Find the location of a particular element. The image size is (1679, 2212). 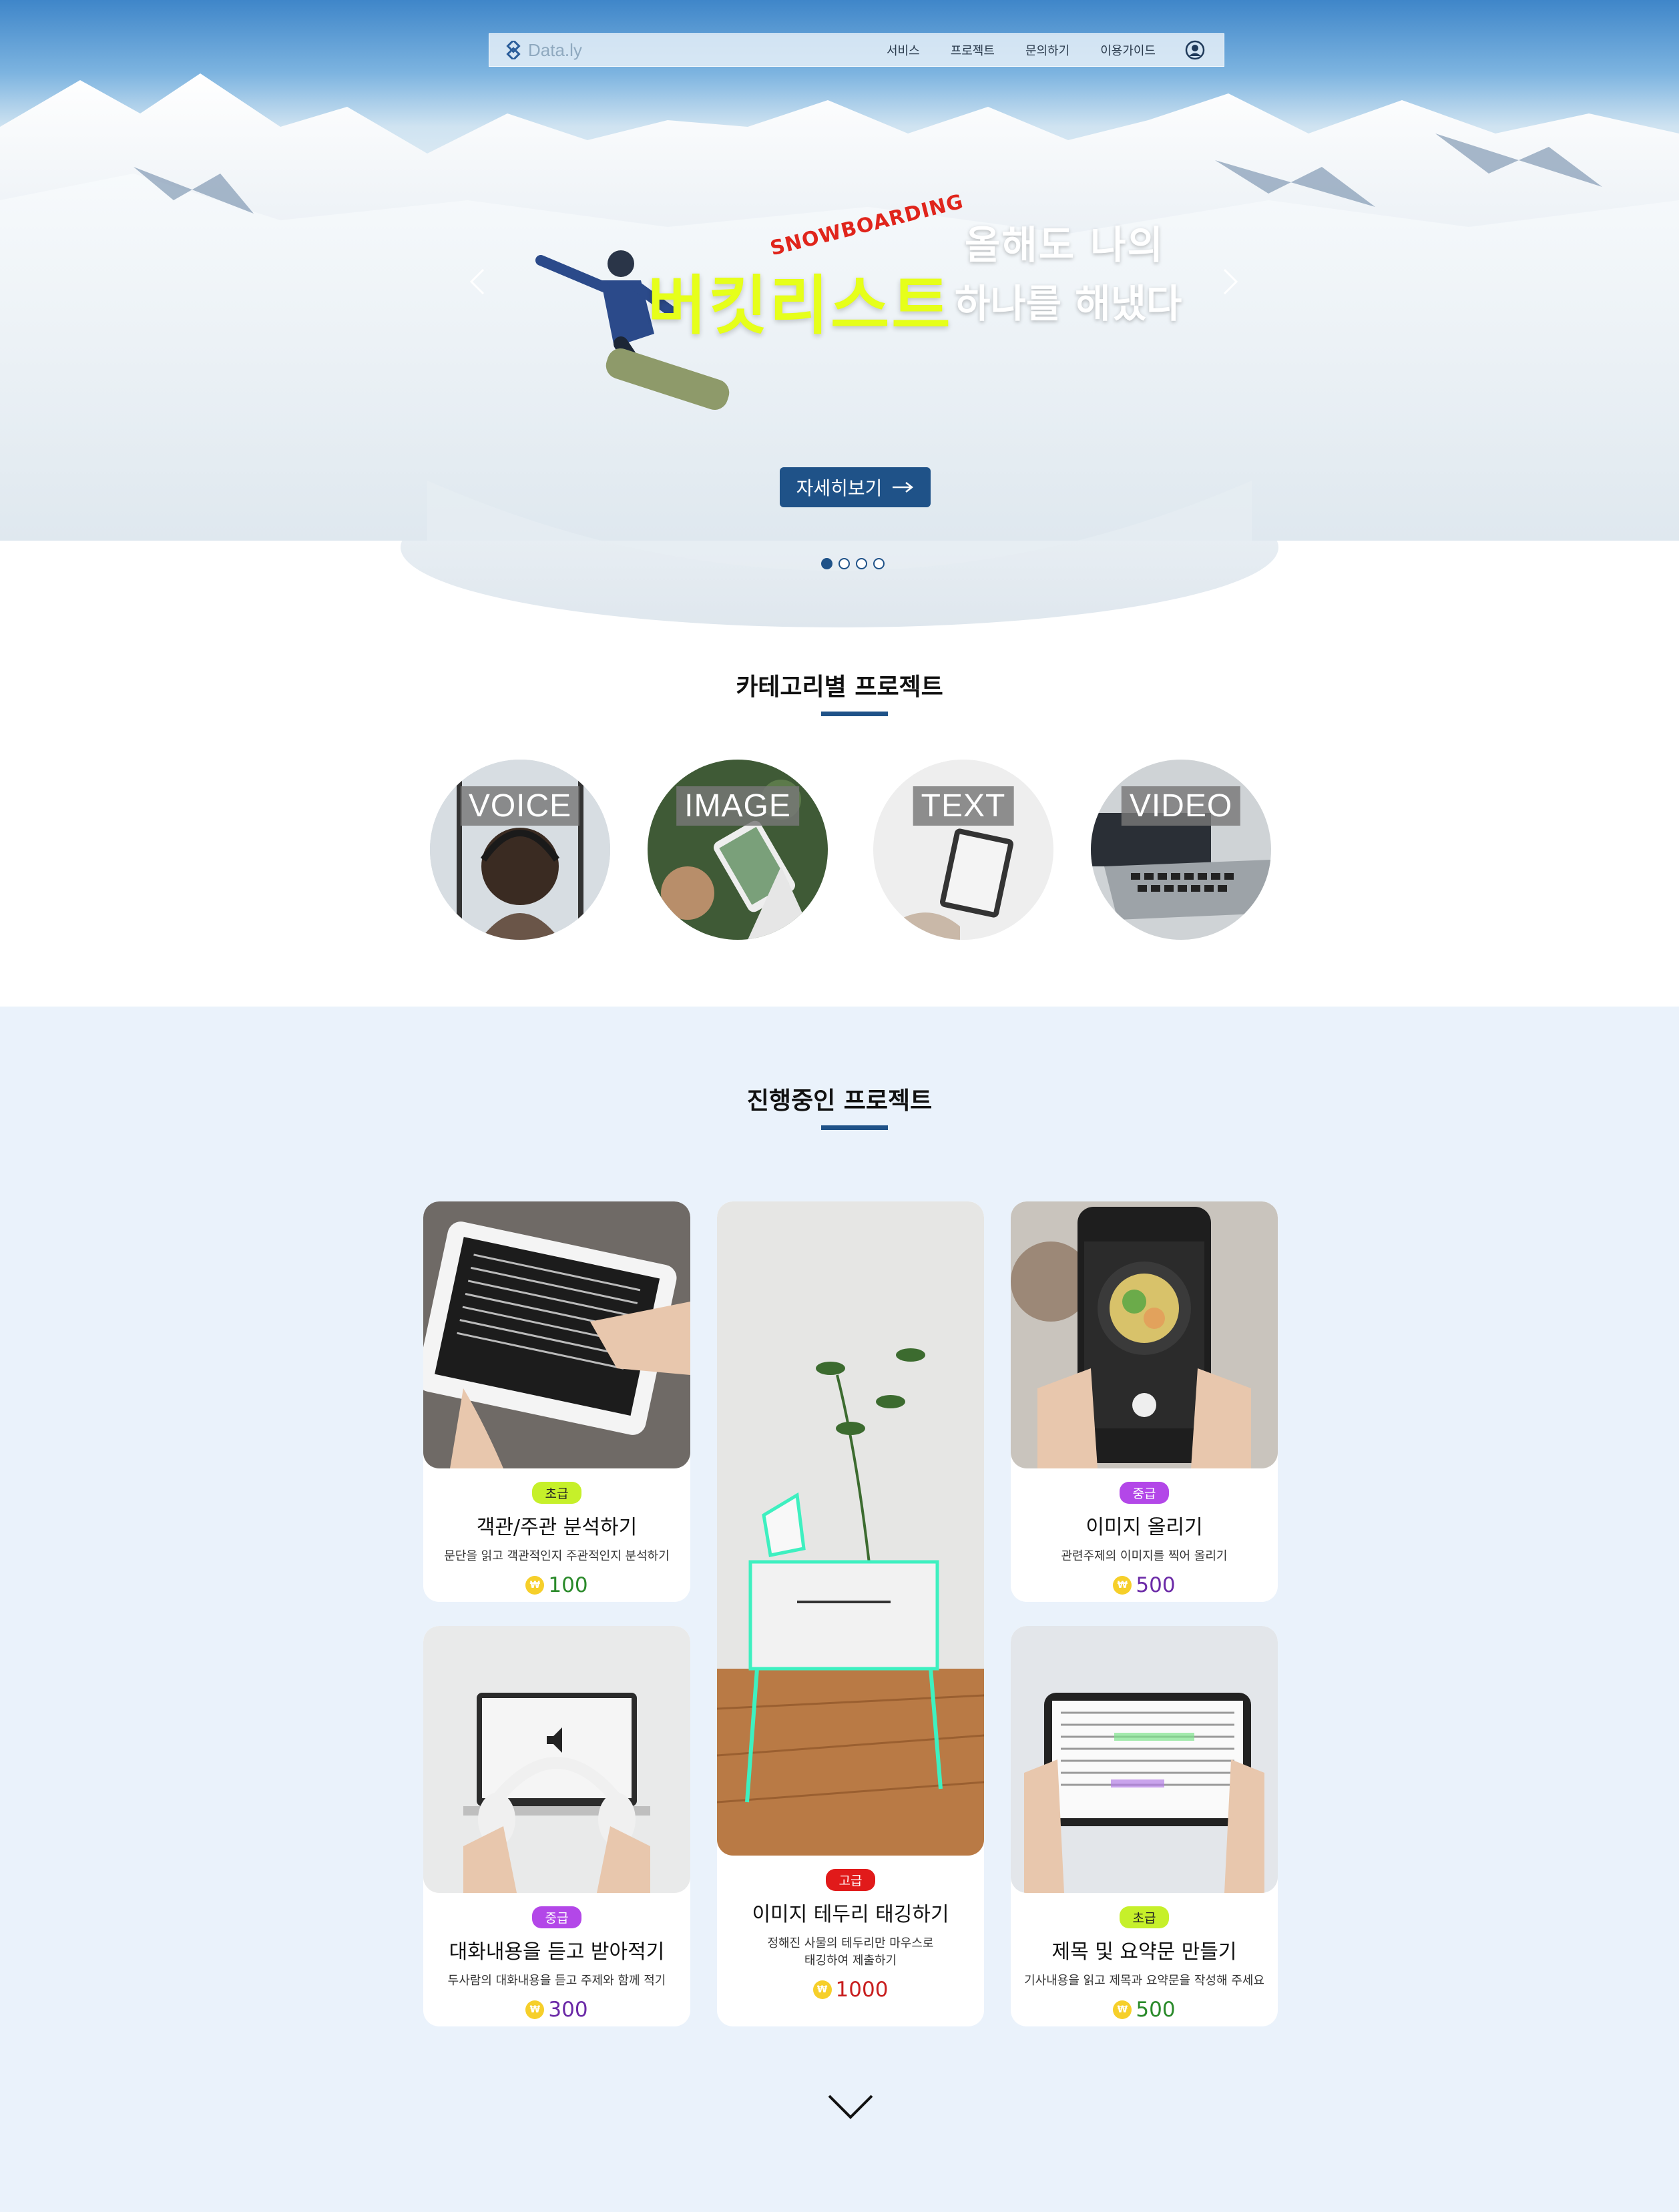

card-description: 정해진 사물의 테두리만 마우스로 태깅하여 제출하기 is located at coordinates (850, 1953).